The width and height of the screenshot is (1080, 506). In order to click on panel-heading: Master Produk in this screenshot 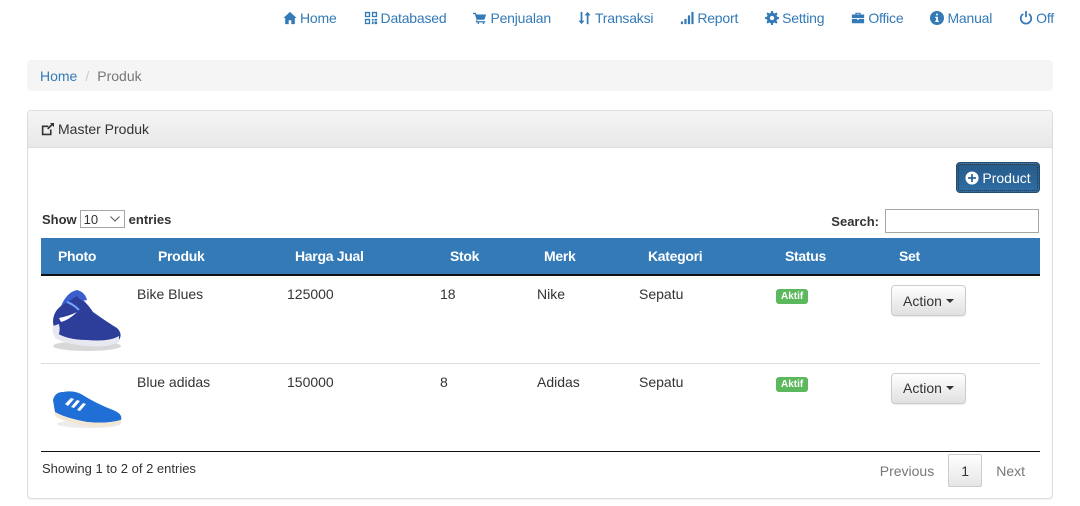, I will do `click(540, 129)`.